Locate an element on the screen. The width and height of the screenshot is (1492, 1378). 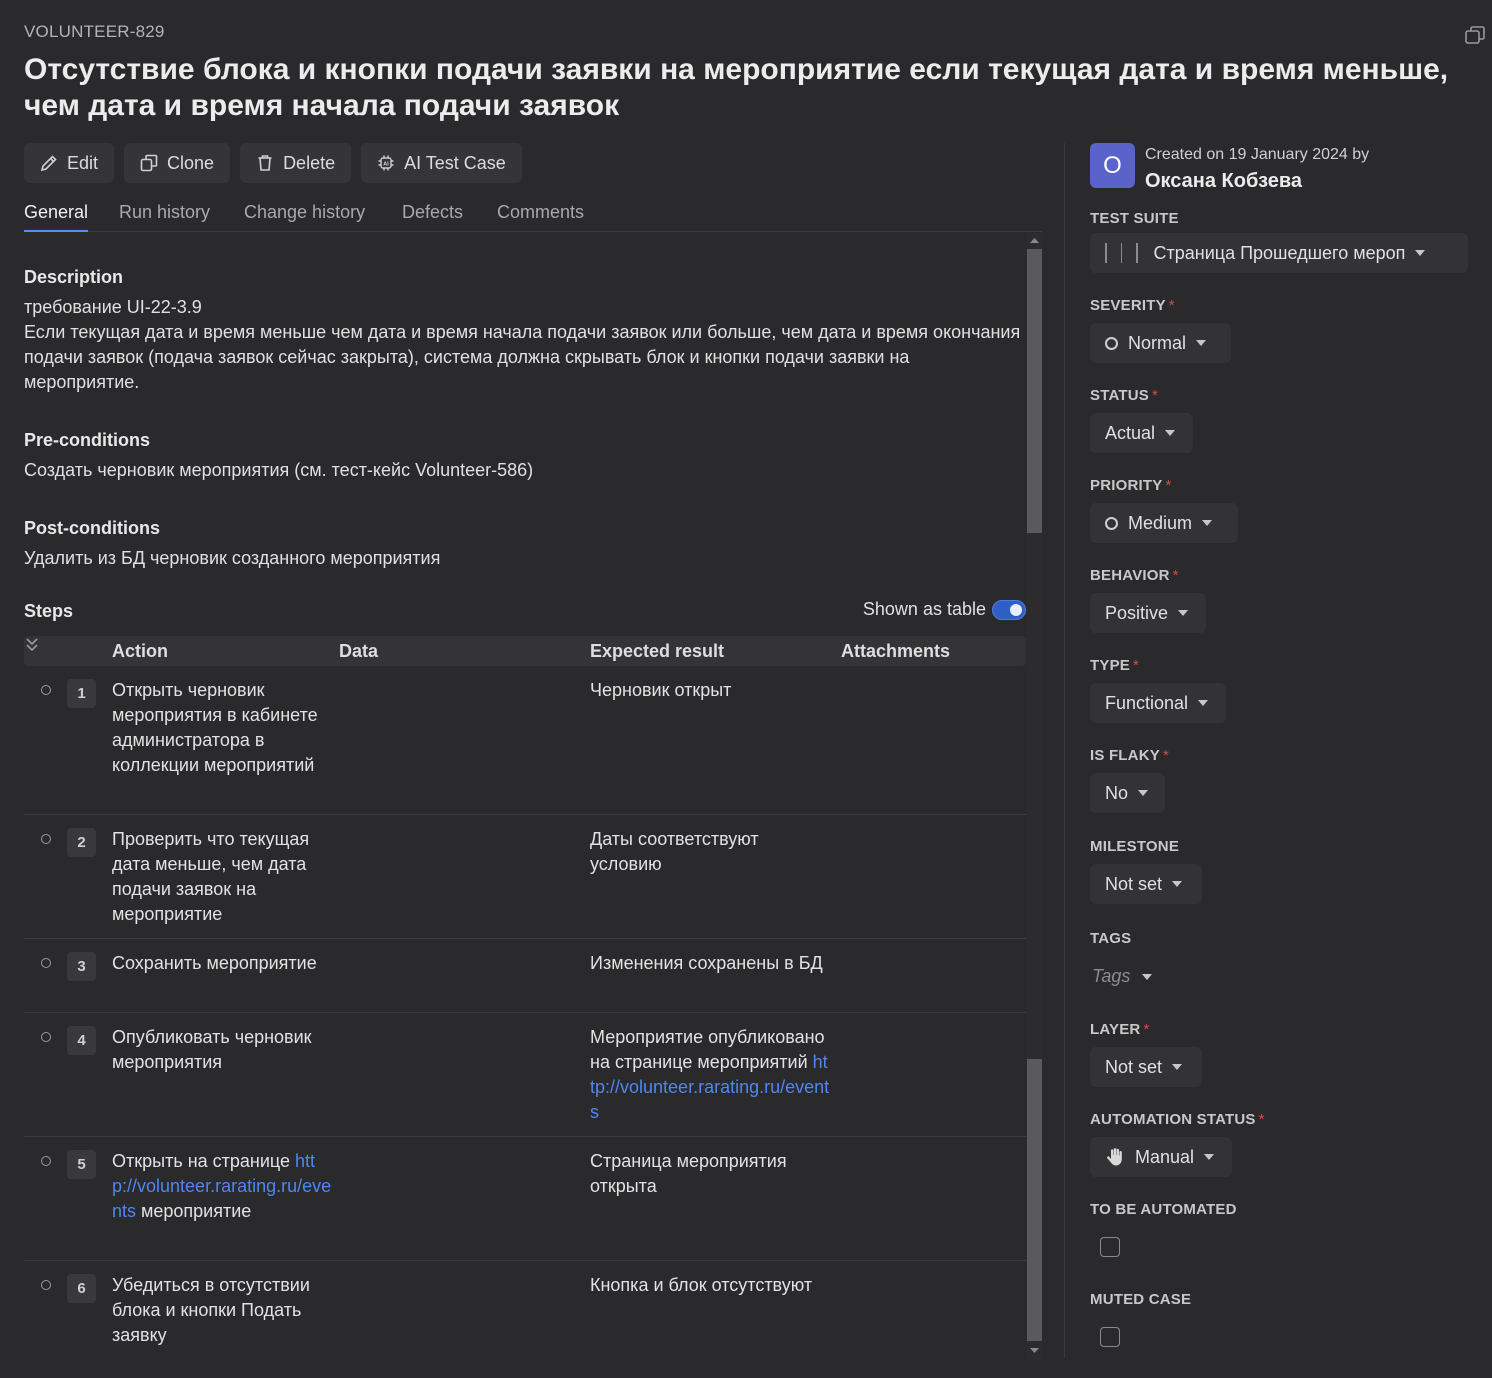
edit-label: Edit is located at coordinates (83, 162).